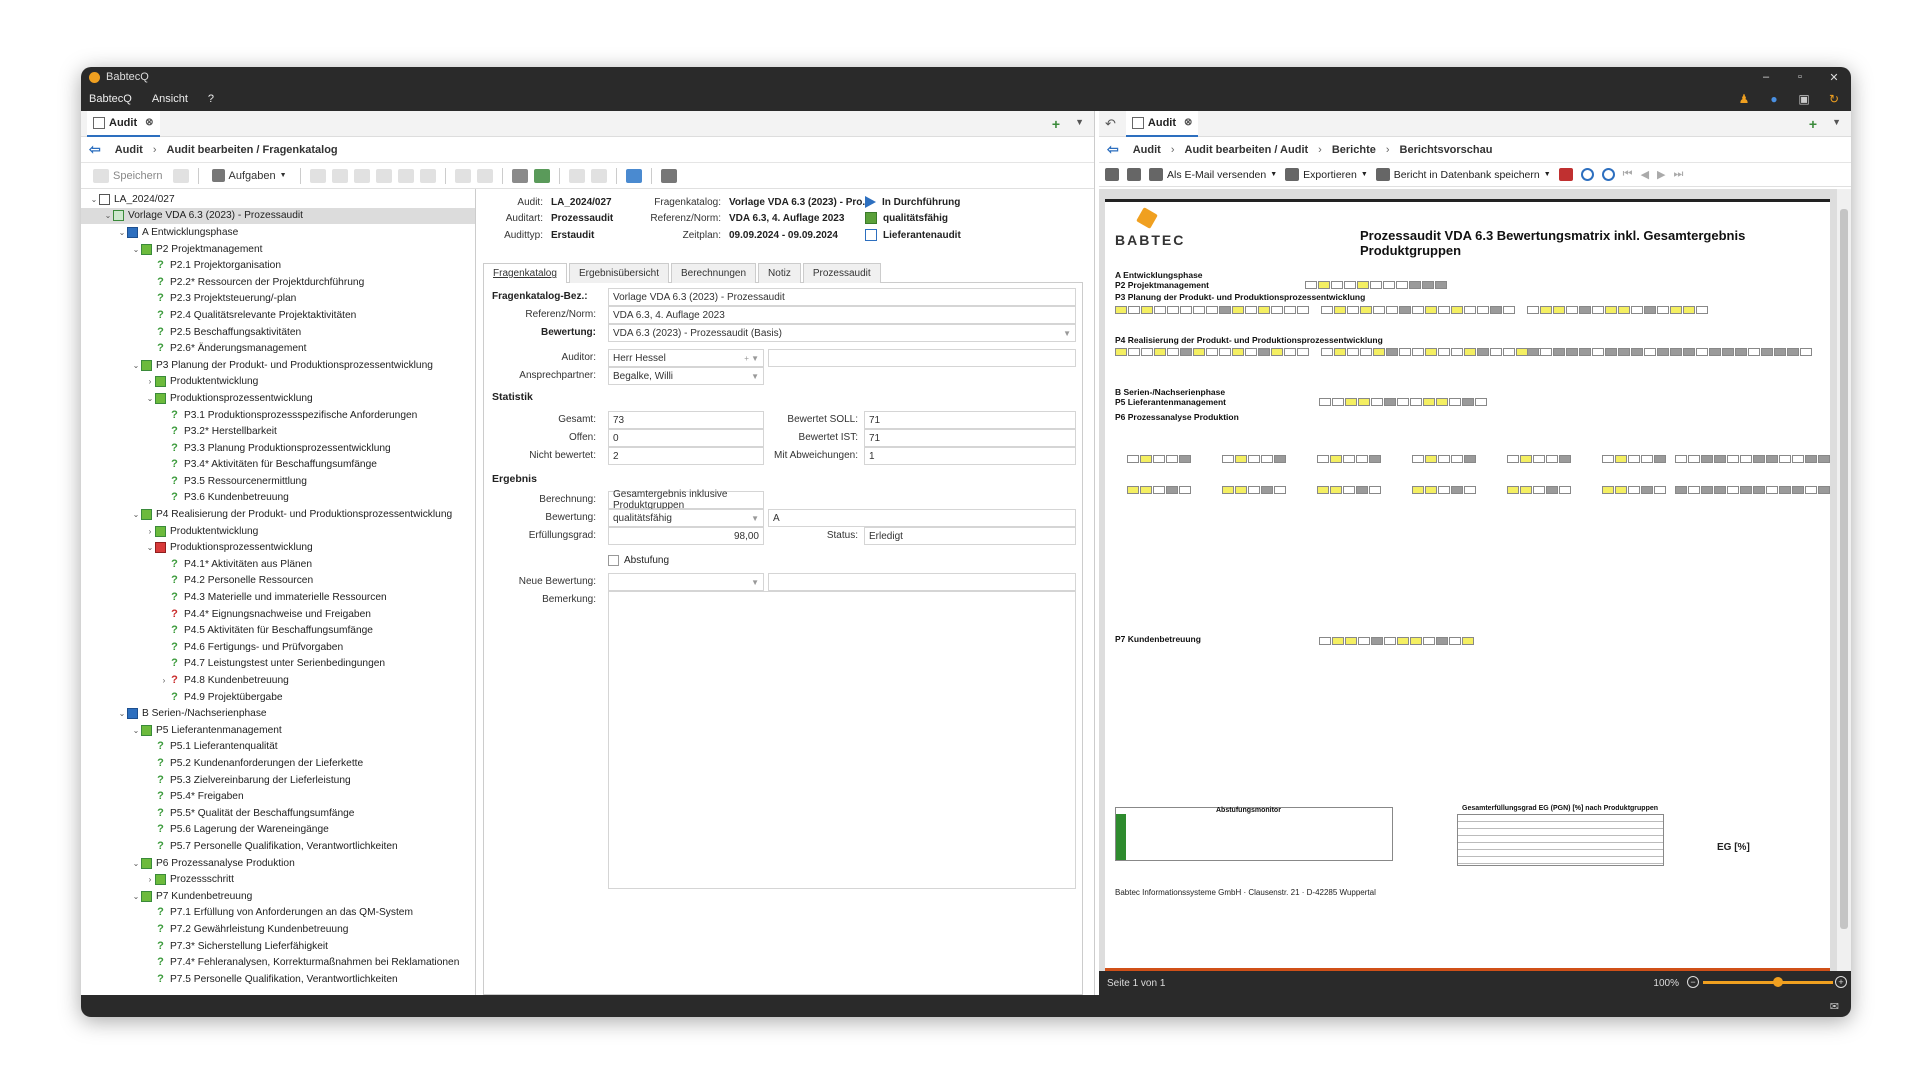  I want to click on tree-node: ⌄ P7 Kundenbetreuung, so click(278, 896).